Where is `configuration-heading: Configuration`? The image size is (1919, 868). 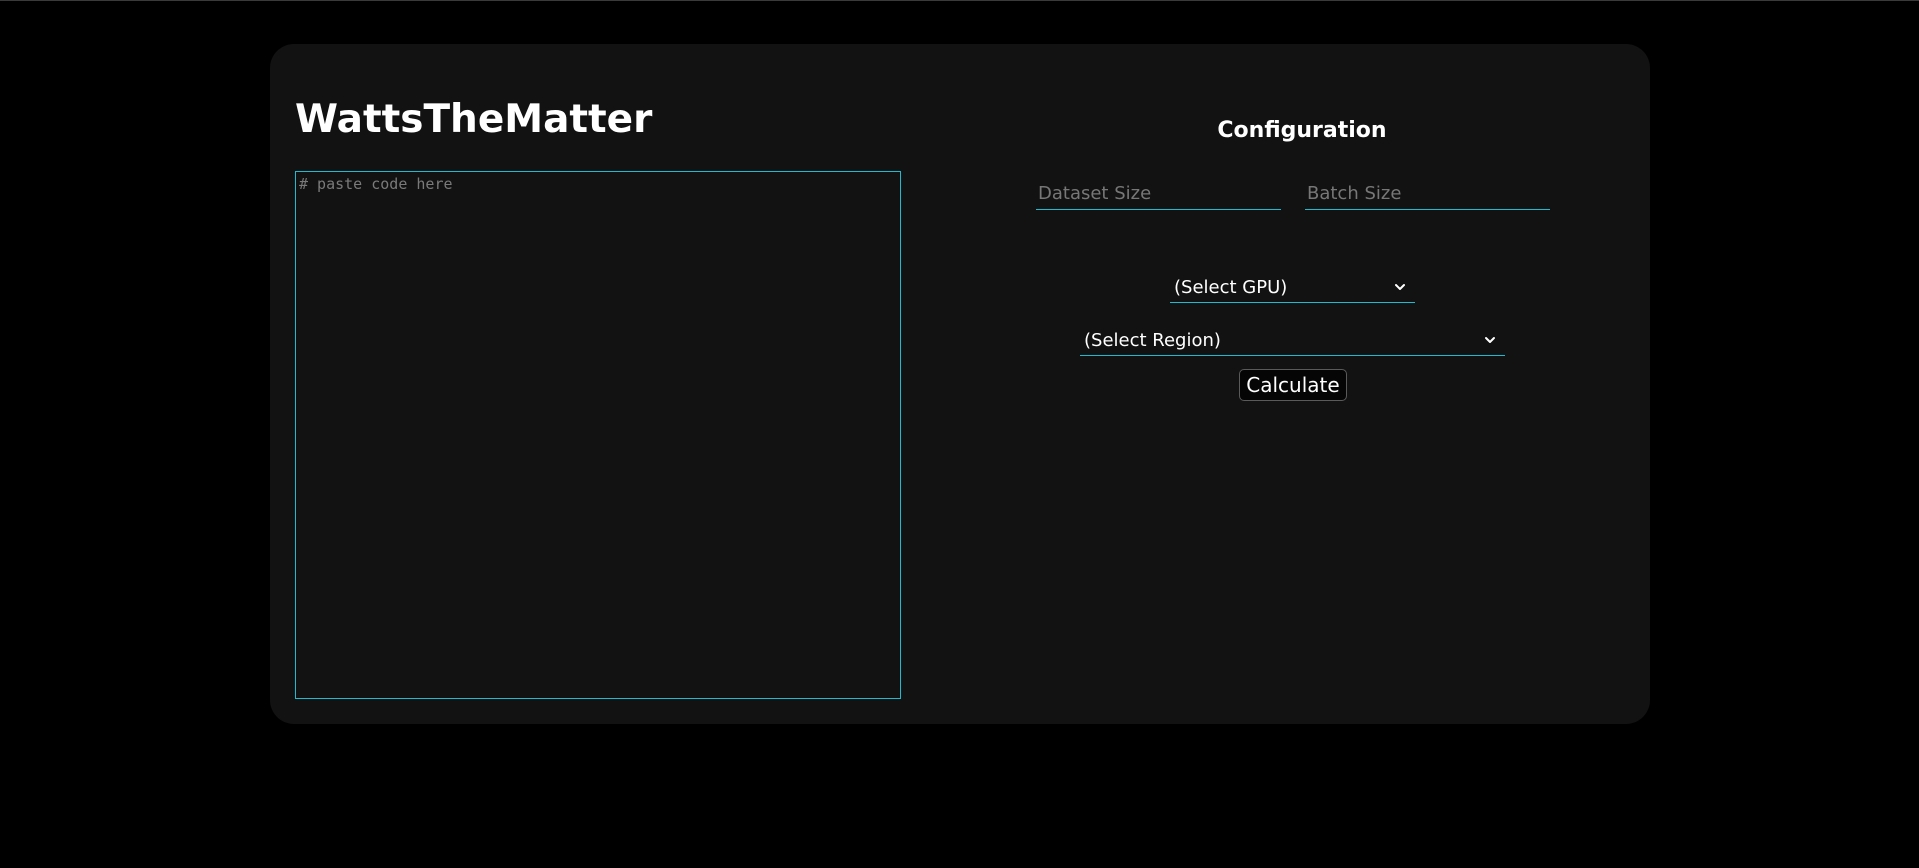 configuration-heading: Configuration is located at coordinates (1302, 130).